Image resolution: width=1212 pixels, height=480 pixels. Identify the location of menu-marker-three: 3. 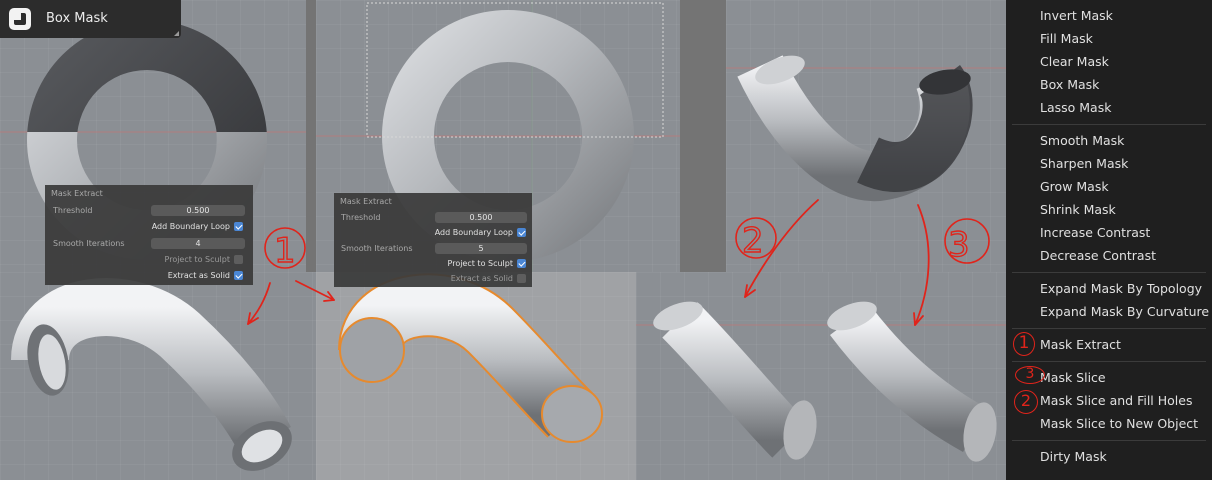
(1030, 375).